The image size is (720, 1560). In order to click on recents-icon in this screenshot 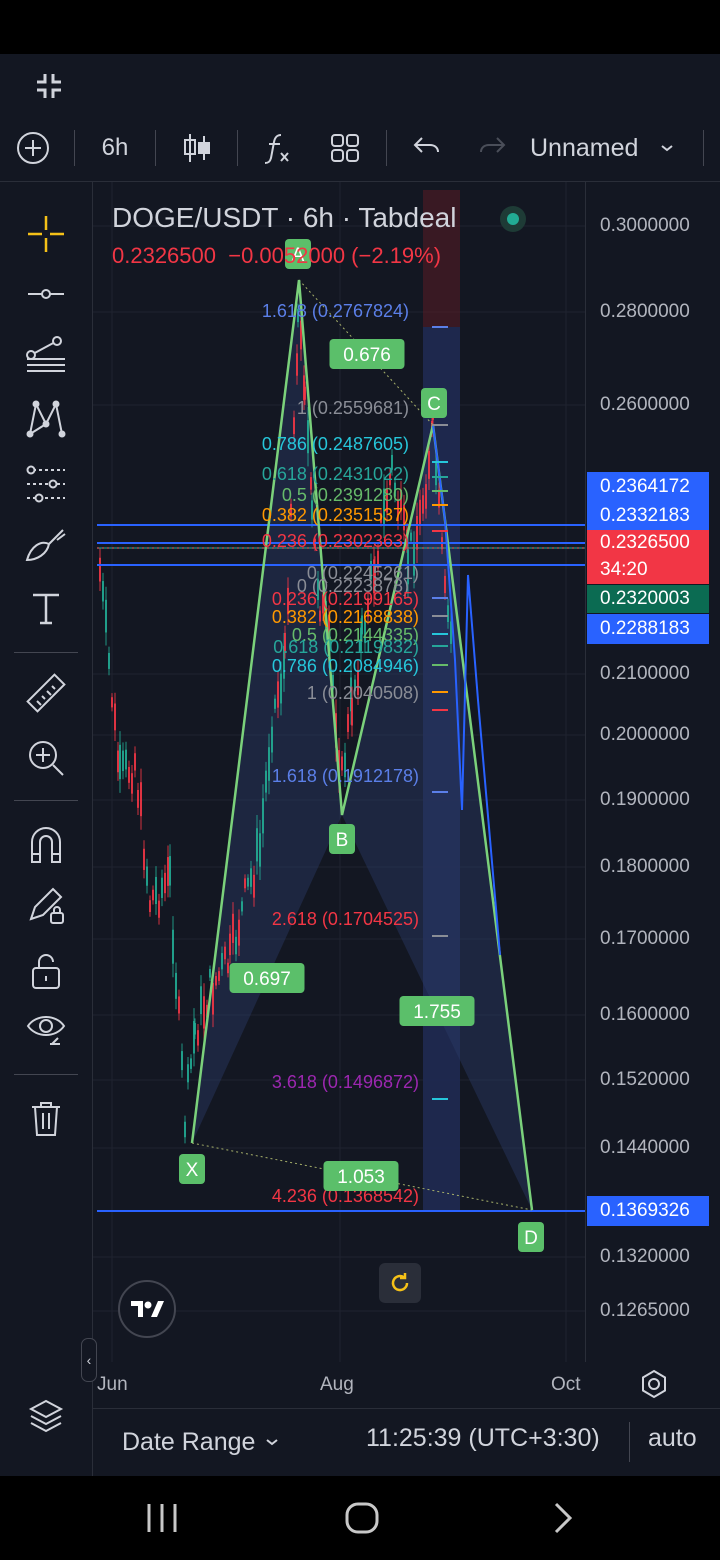, I will do `click(162, 1518)`.